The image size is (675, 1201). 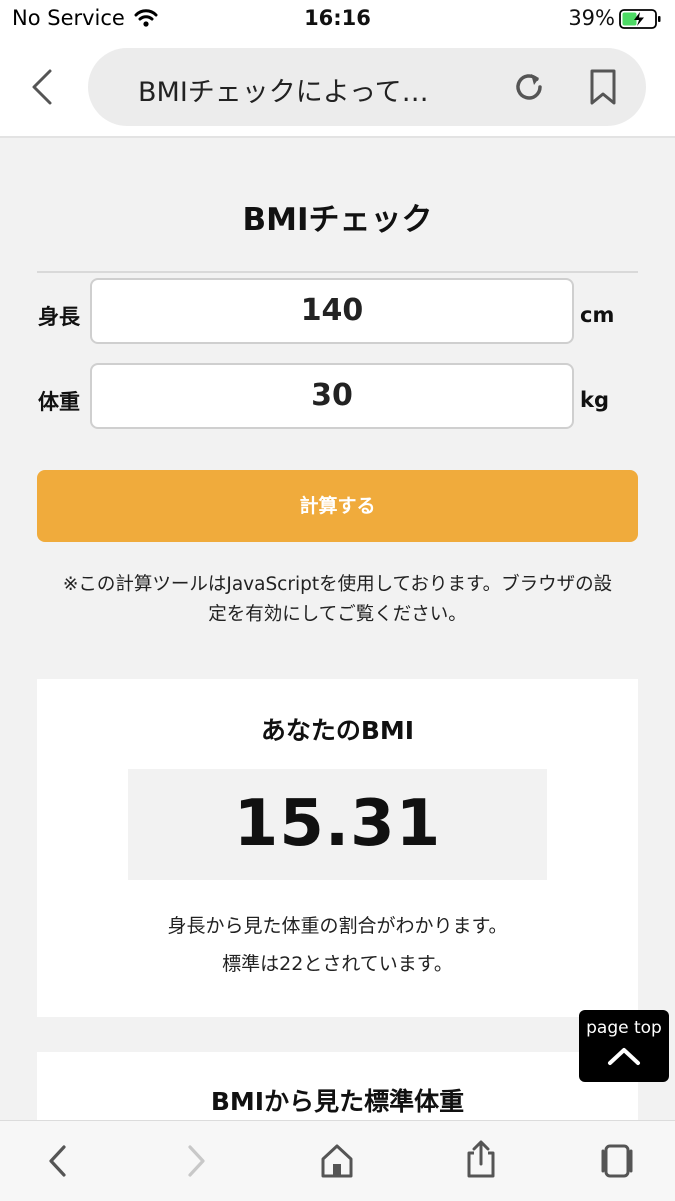 I want to click on tabs-icon, so click(x=617, y=1161).